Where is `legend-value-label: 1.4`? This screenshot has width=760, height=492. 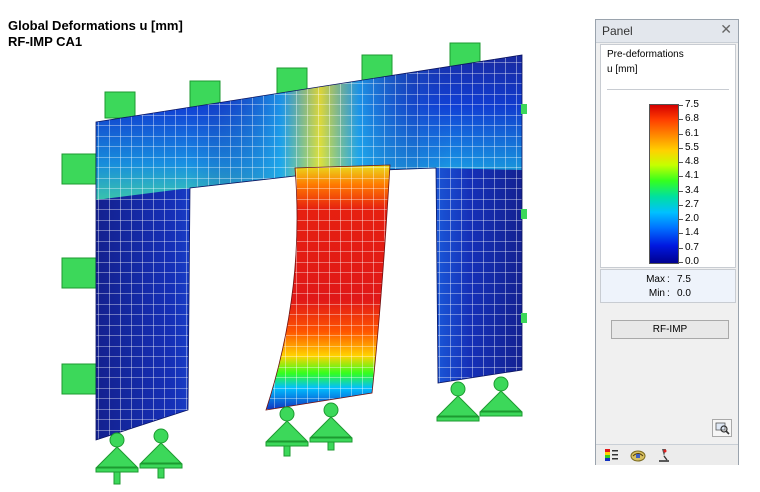
legend-value-label: 1.4 is located at coordinates (692, 233).